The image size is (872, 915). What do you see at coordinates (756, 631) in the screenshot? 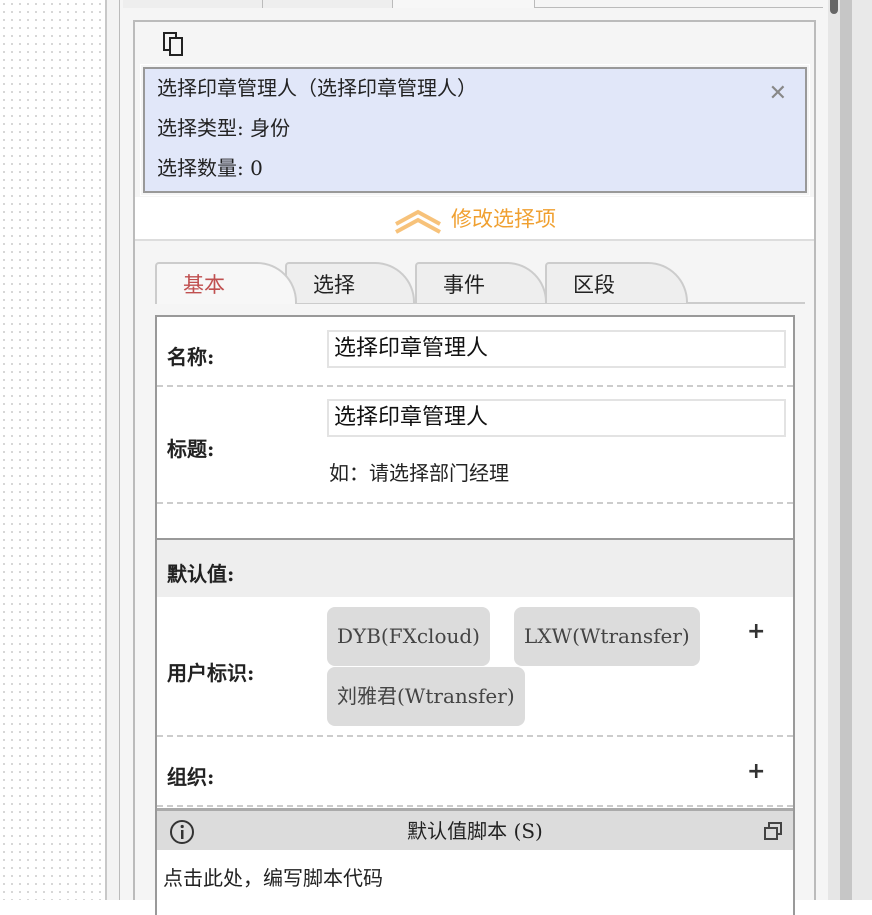
I see `add-user-icon: +` at bounding box center [756, 631].